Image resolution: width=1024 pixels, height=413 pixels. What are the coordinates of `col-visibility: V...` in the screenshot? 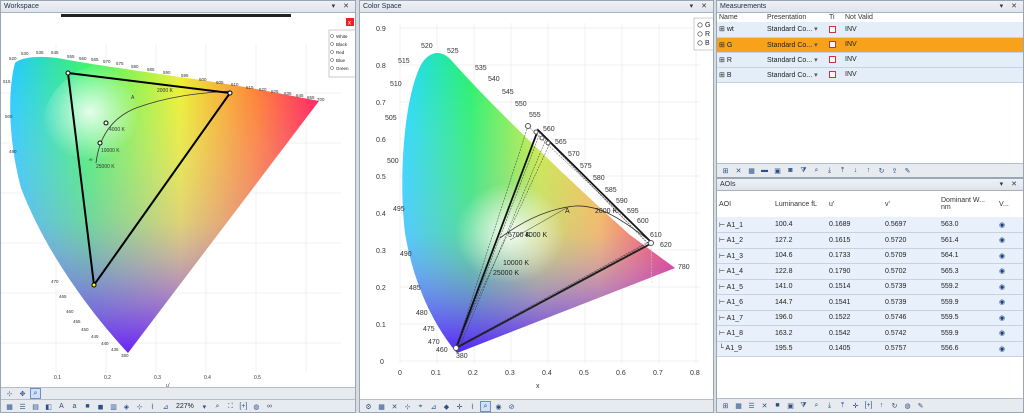 It's located at (1010, 204).